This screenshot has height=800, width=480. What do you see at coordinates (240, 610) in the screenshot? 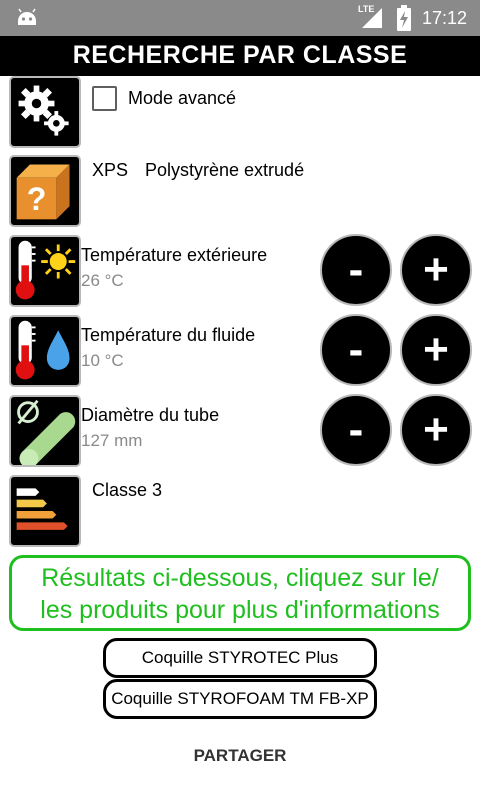
I see `results-line-2: les produits pour plus d'informations` at bounding box center [240, 610].